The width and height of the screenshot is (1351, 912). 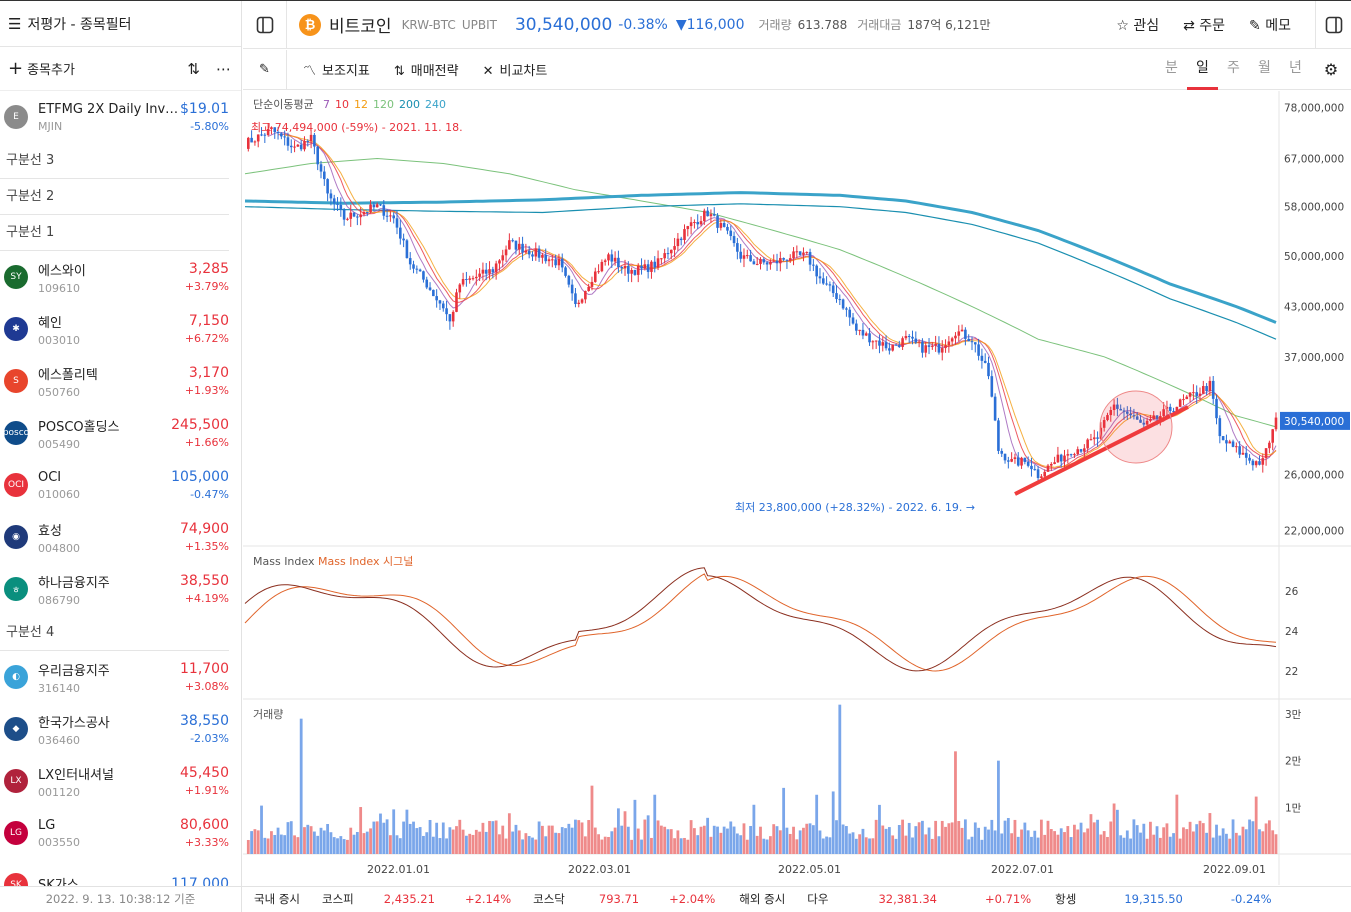 What do you see at coordinates (204, 529) in the screenshot?
I see `stock-price: 74,900` at bounding box center [204, 529].